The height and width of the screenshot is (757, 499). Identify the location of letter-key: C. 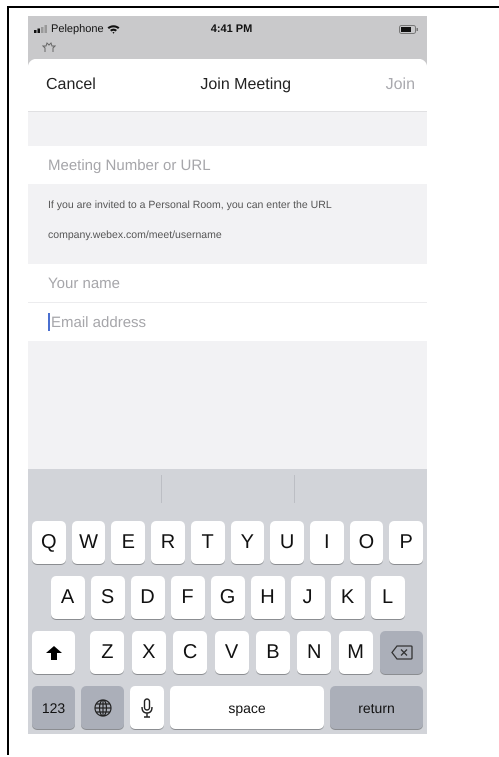
(190, 652).